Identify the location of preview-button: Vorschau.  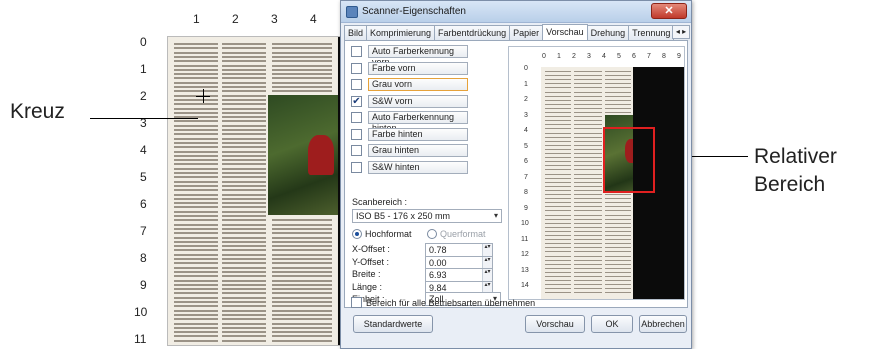
(555, 324).